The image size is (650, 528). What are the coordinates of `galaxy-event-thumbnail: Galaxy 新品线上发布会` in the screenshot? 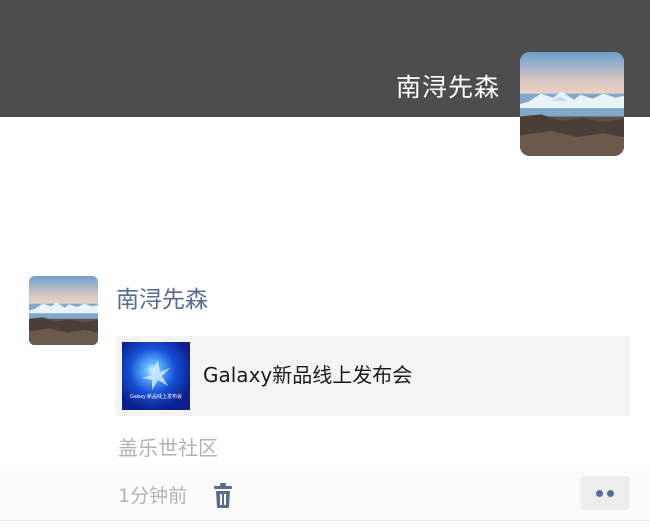 It's located at (156, 376).